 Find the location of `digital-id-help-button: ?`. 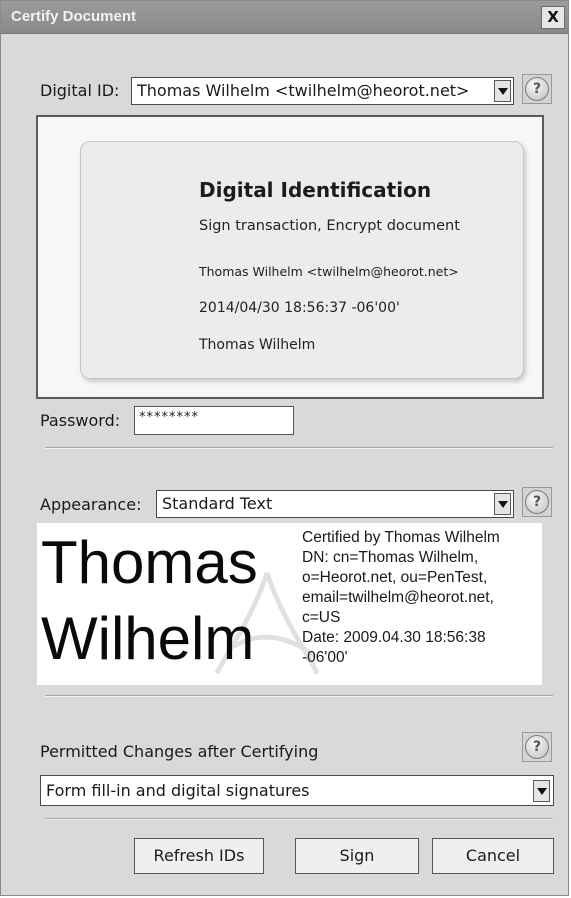

digital-id-help-button: ? is located at coordinates (537, 89).